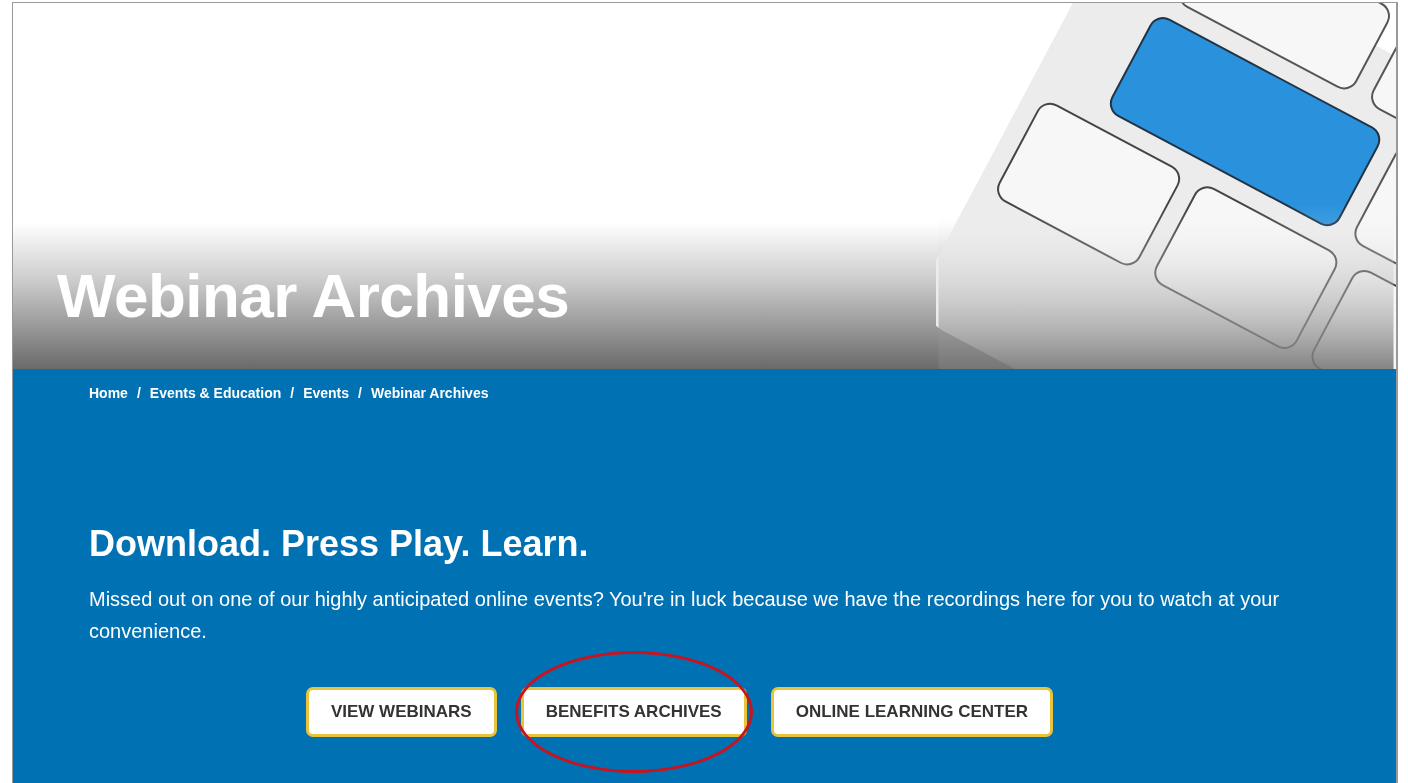 The image size is (1408, 783). Describe the element at coordinates (685, 615) in the screenshot. I see `intro-paragraph: Missed out on one of our highly anticipated online events? You're in luck because we have the recordings here for you to watch at your convenience.` at that location.